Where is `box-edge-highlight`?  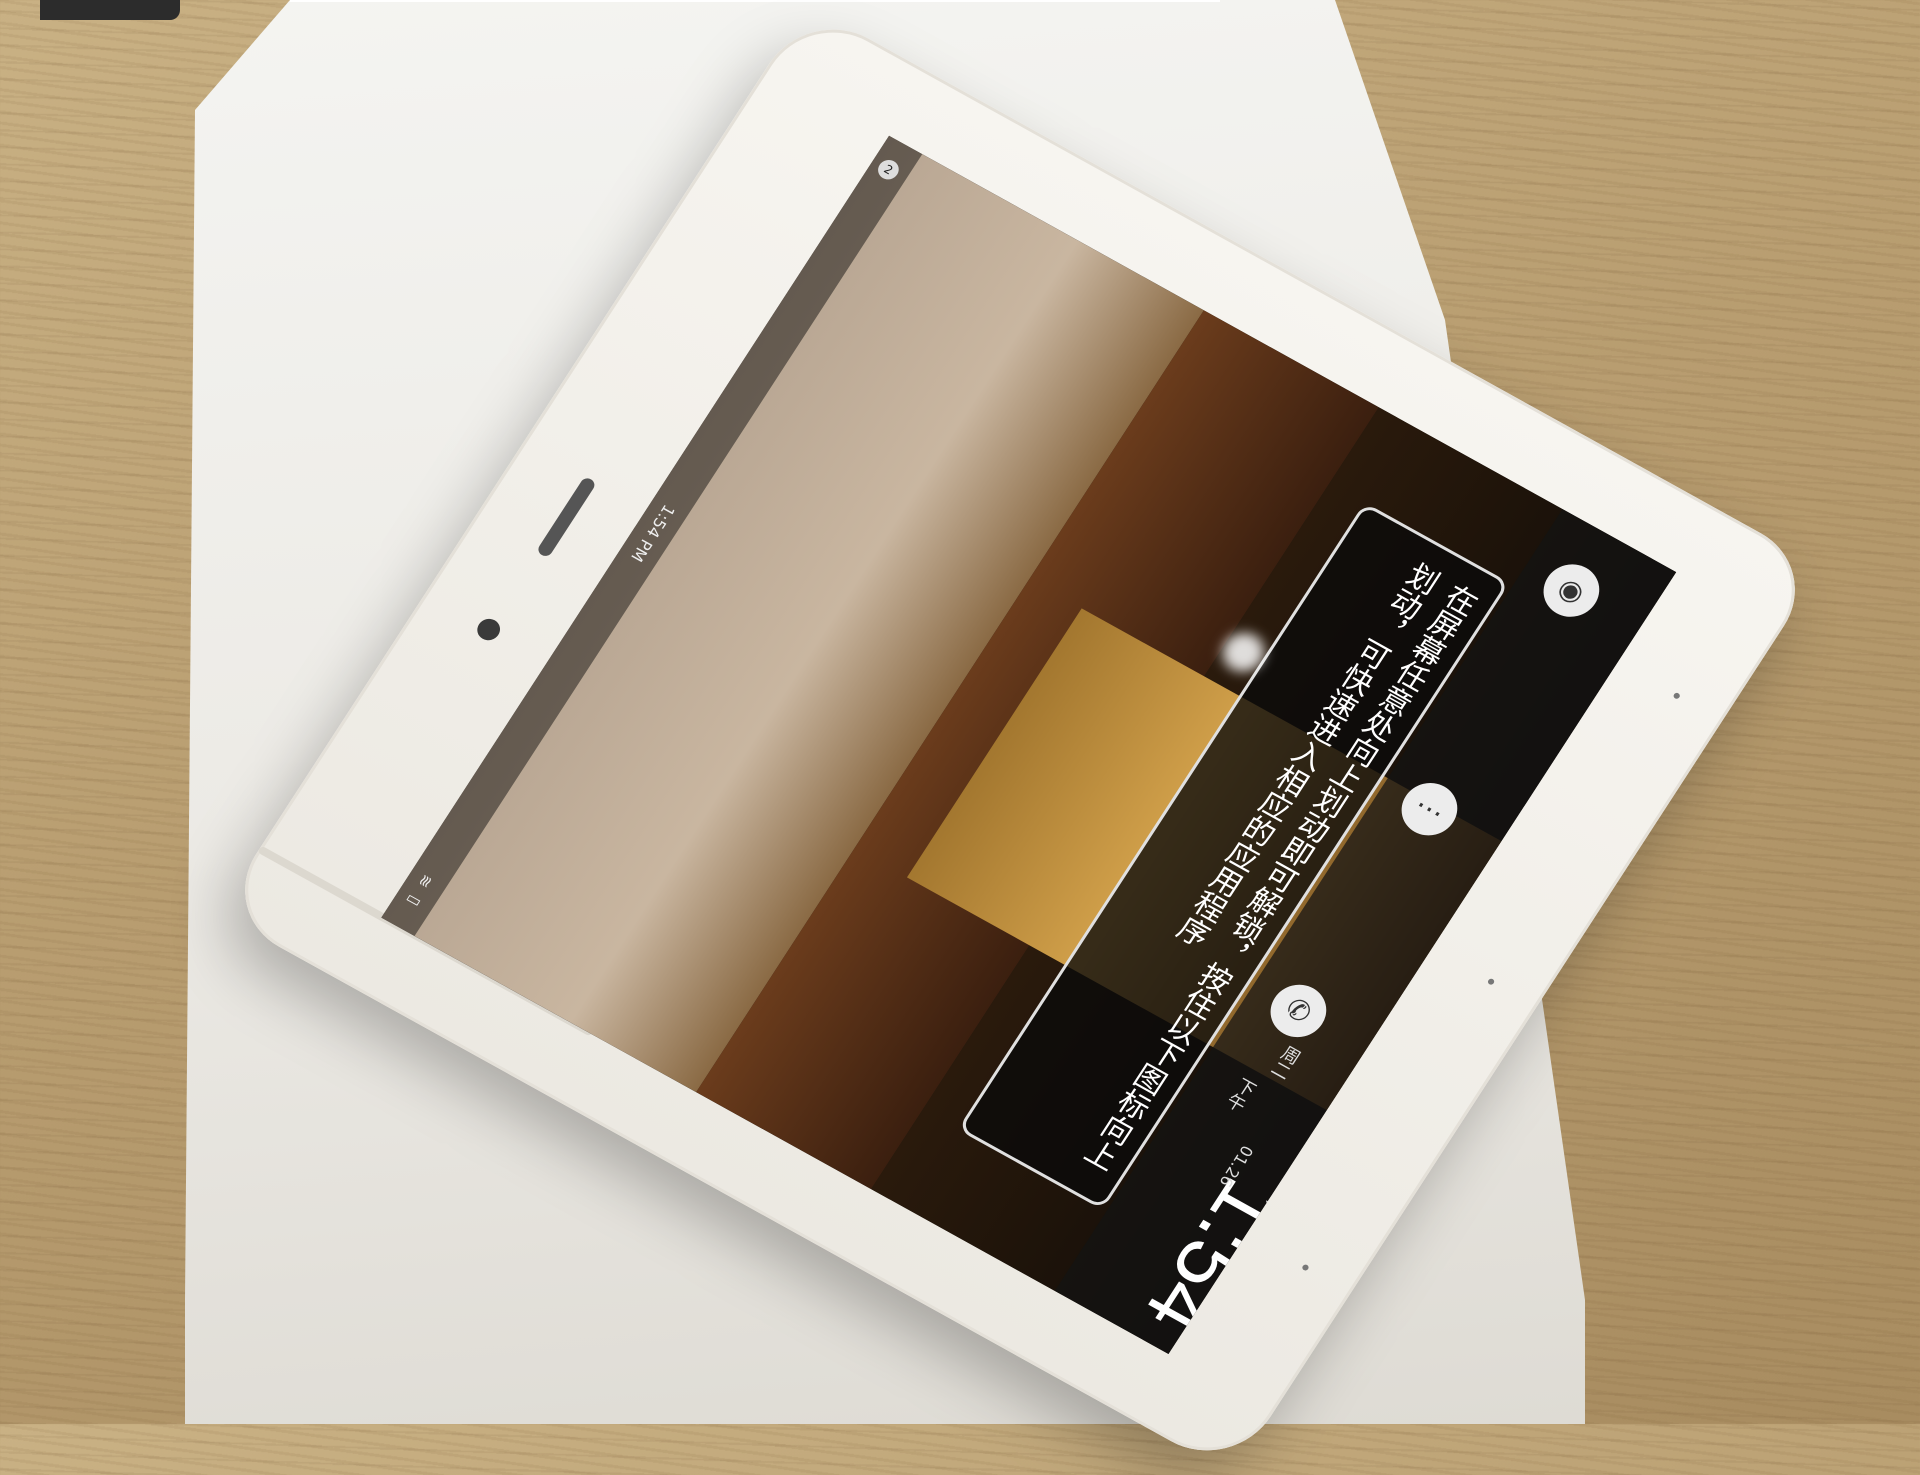
box-edge-highlight is located at coordinates (755, 1).